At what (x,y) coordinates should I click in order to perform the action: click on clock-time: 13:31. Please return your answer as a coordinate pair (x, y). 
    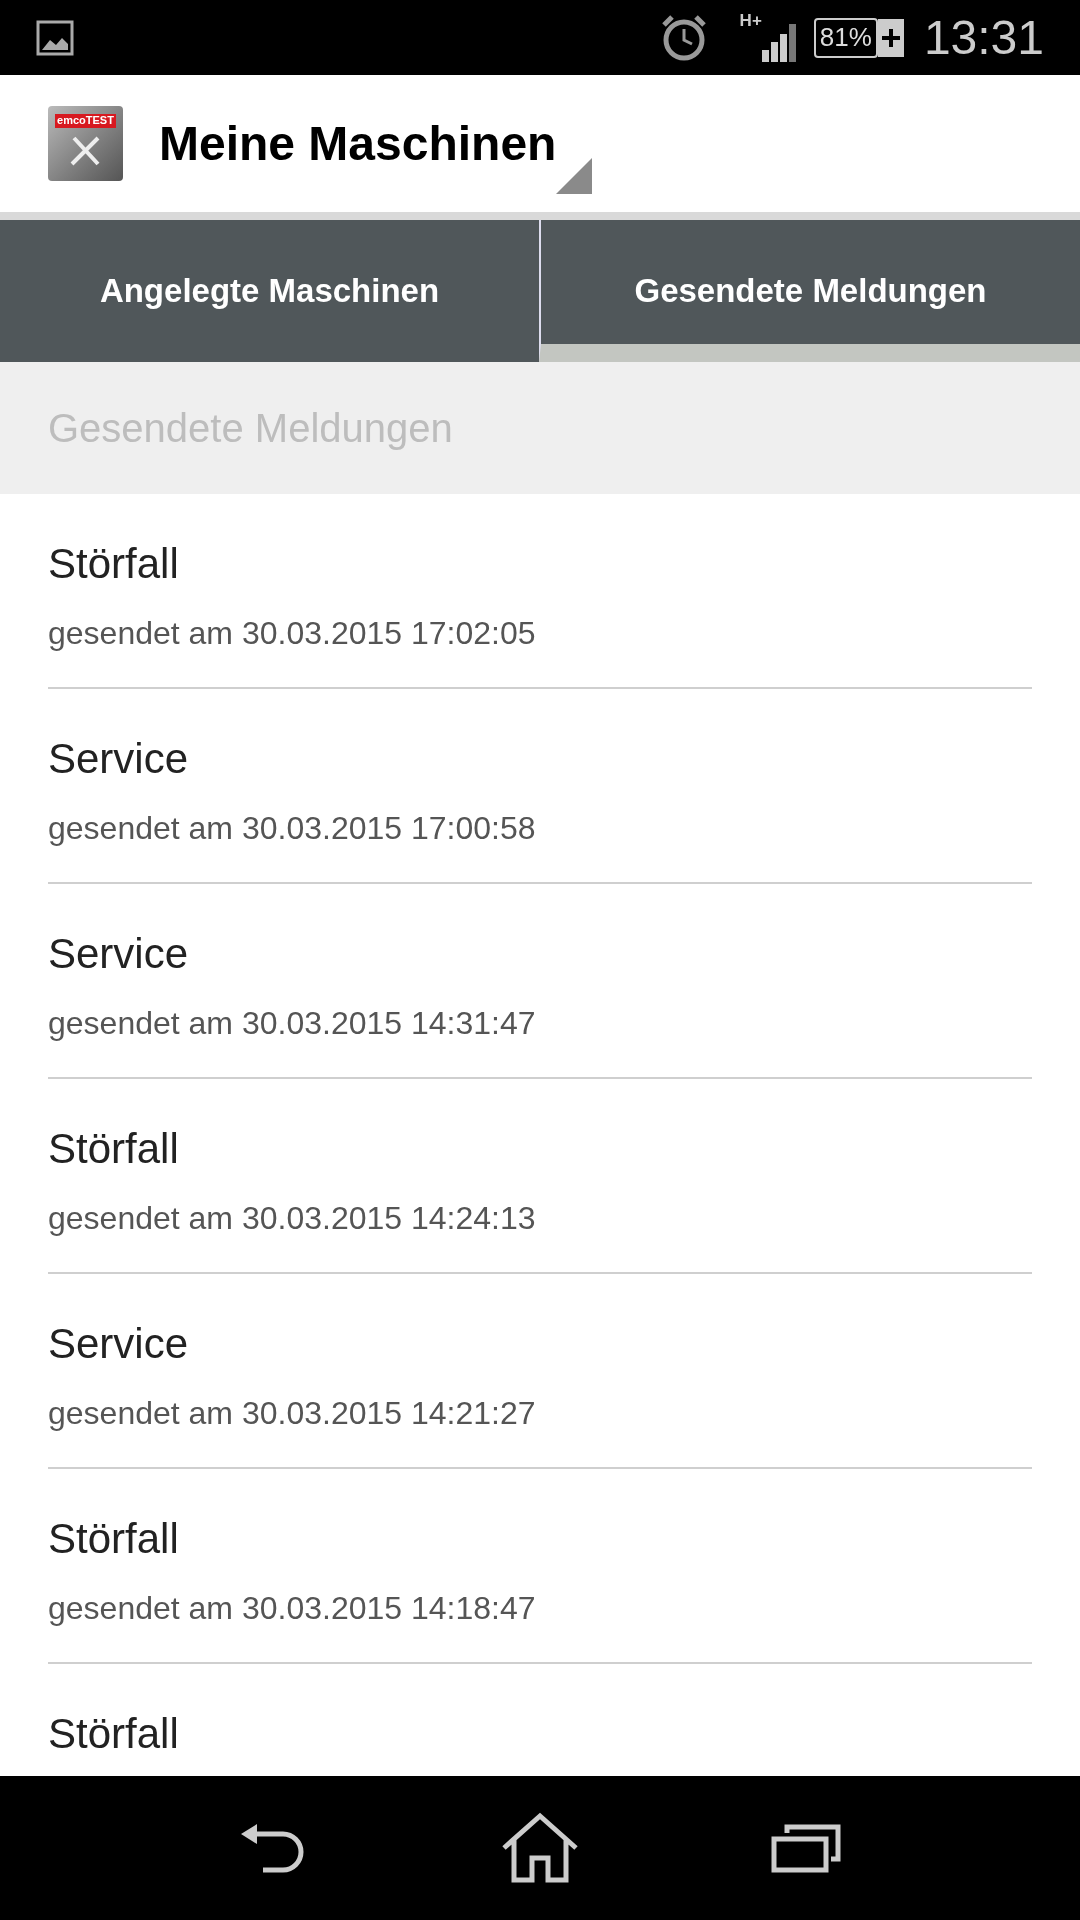
    Looking at the image, I should click on (983, 37).